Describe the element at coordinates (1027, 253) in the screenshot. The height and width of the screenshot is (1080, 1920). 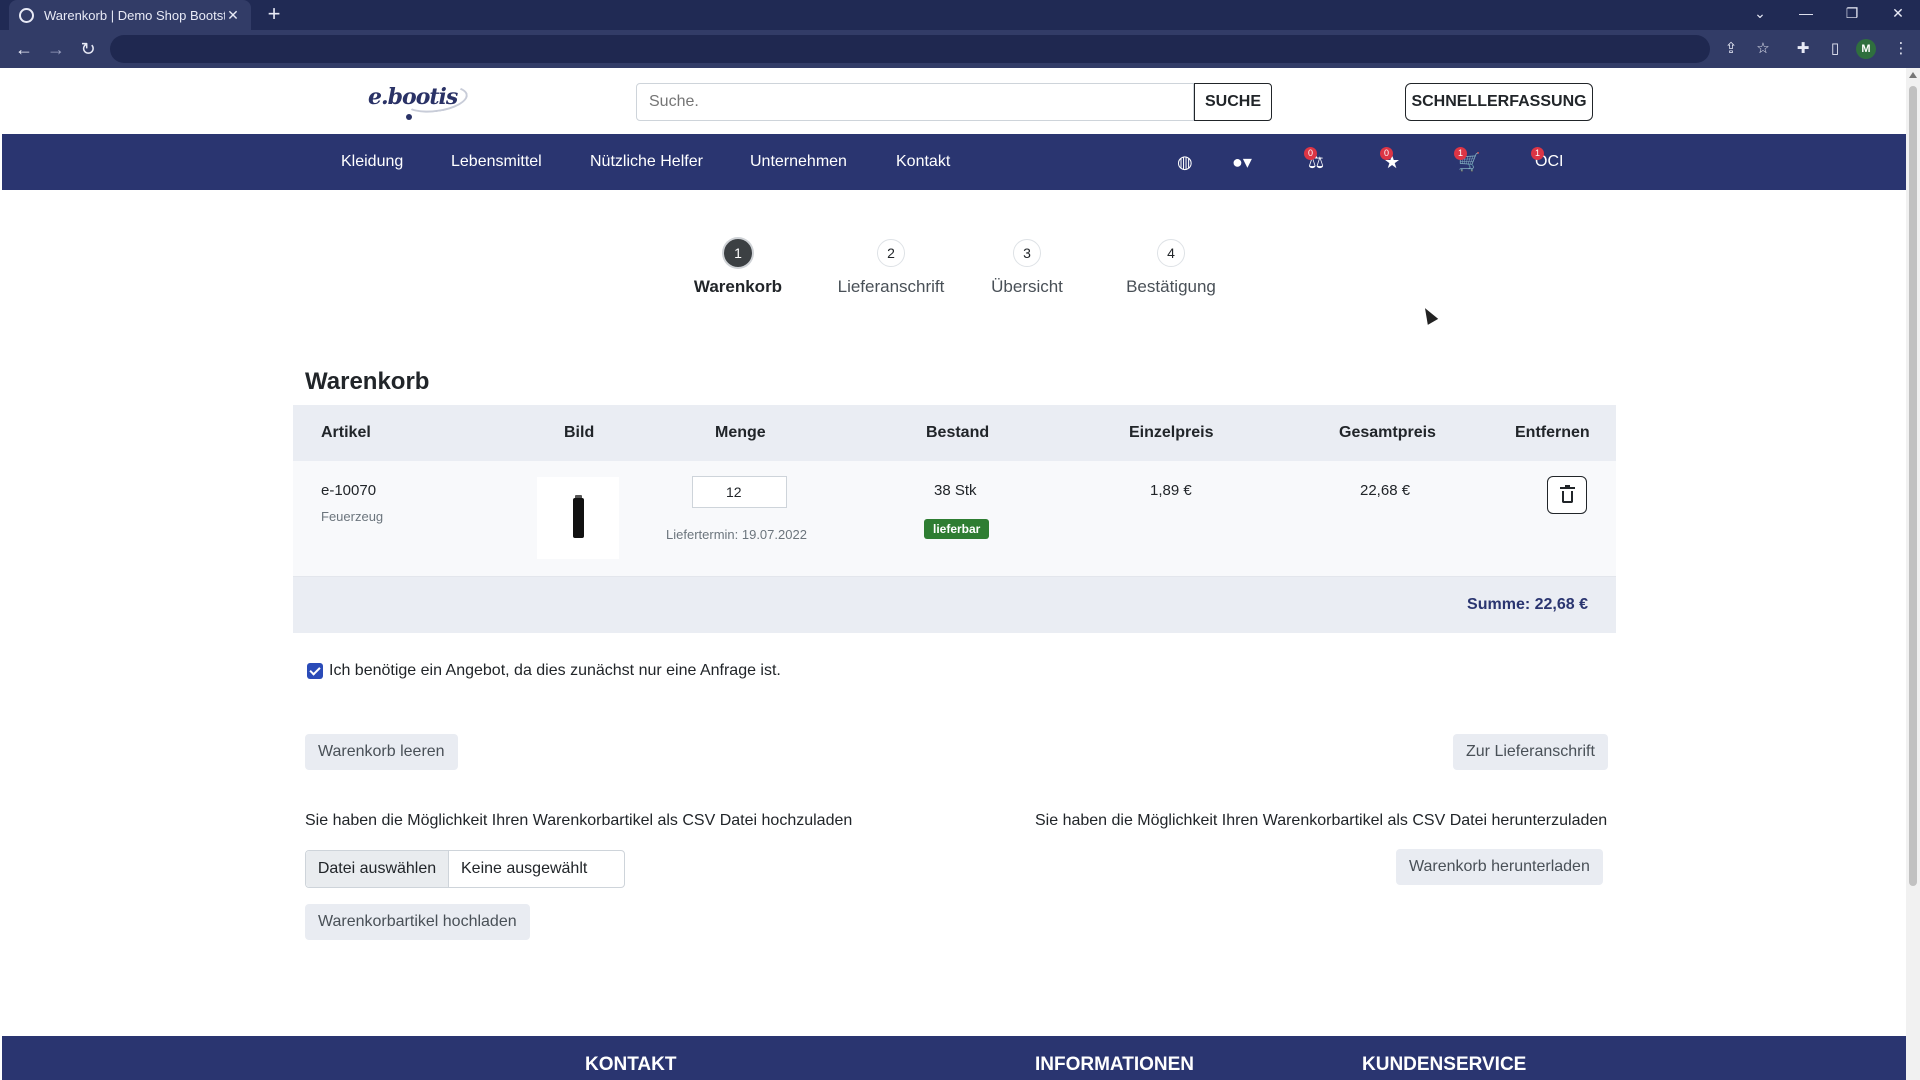
I see `step-number: 3` at that location.